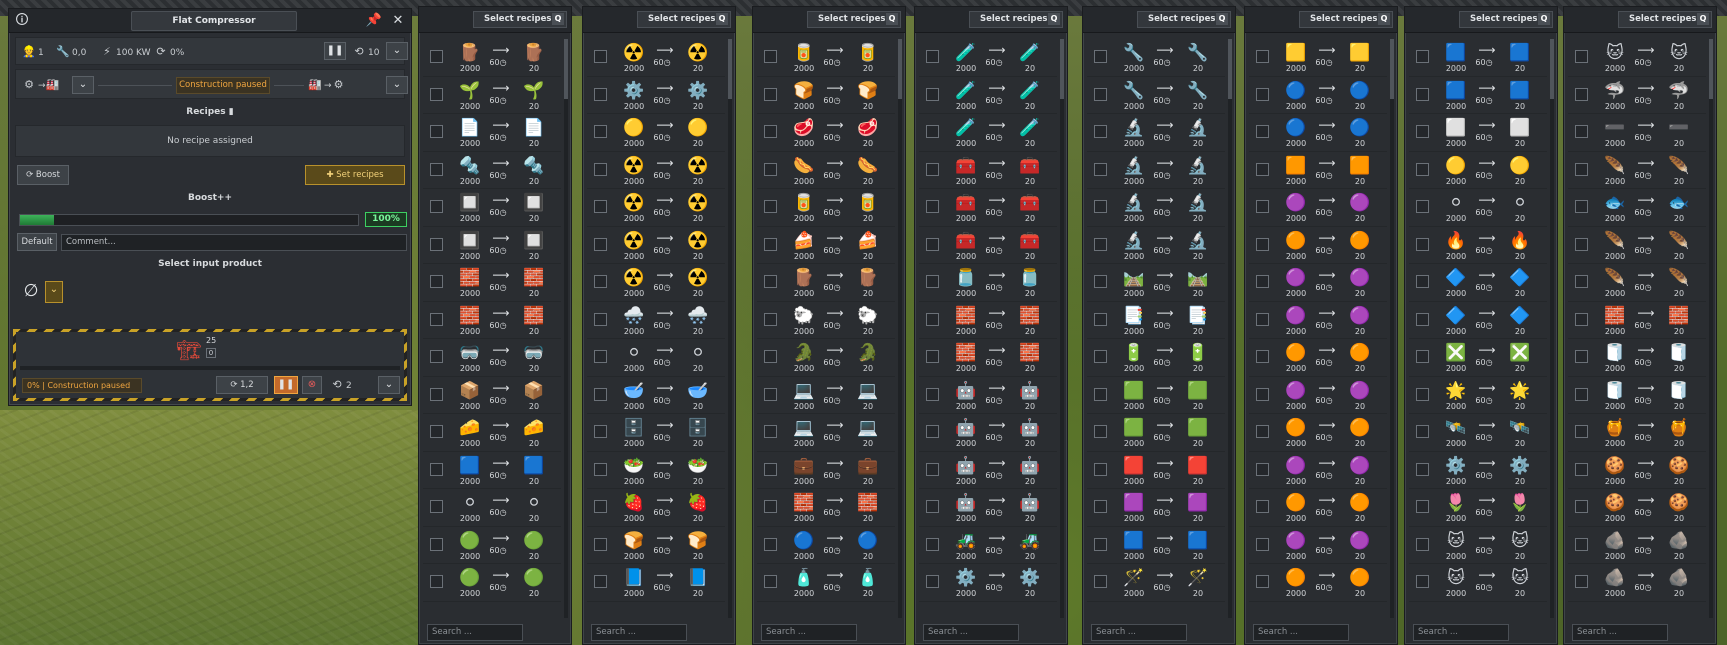 The image size is (1727, 645). I want to click on recipe-row: 🔬 2000 ⟶ 60◷ 🔬 20, so click(1156, 133).